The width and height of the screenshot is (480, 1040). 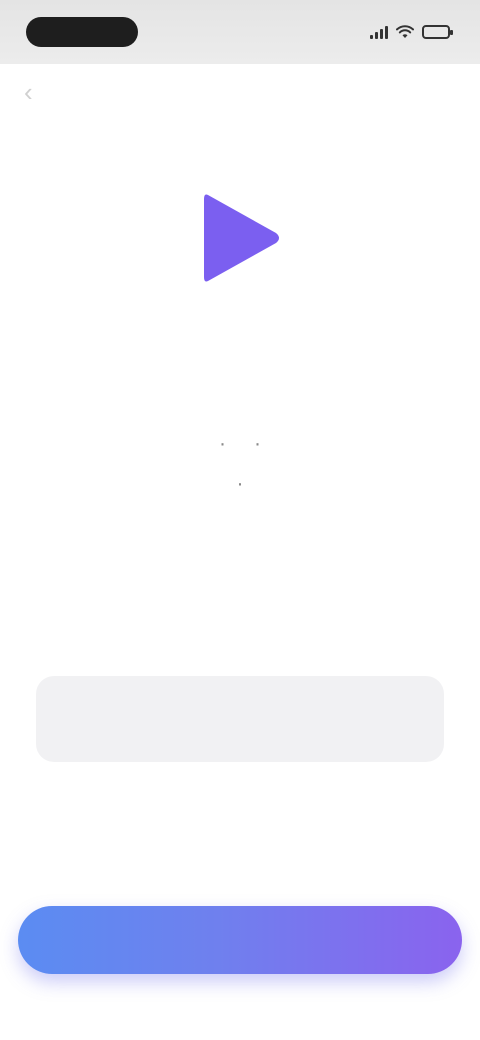 What do you see at coordinates (240, 464) in the screenshot?
I see `tag-list: · · ·` at bounding box center [240, 464].